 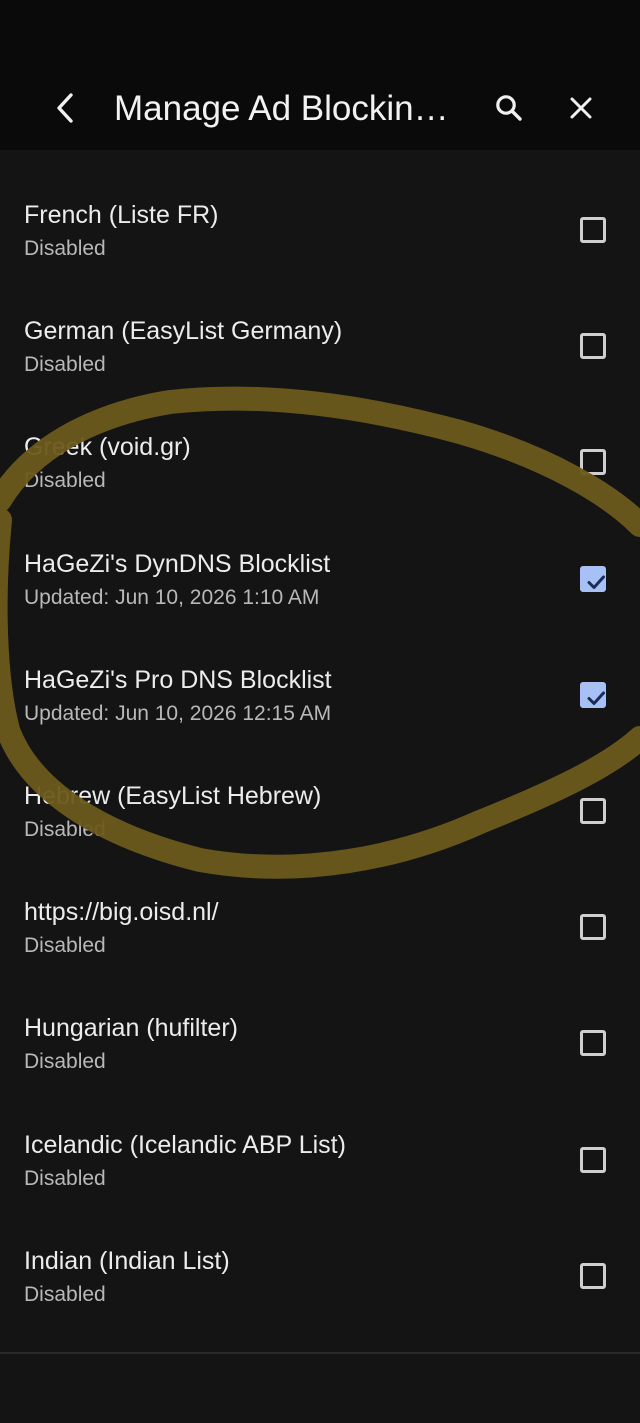 I want to click on list-item-title: Indian (Indian List), so click(x=127, y=1260).